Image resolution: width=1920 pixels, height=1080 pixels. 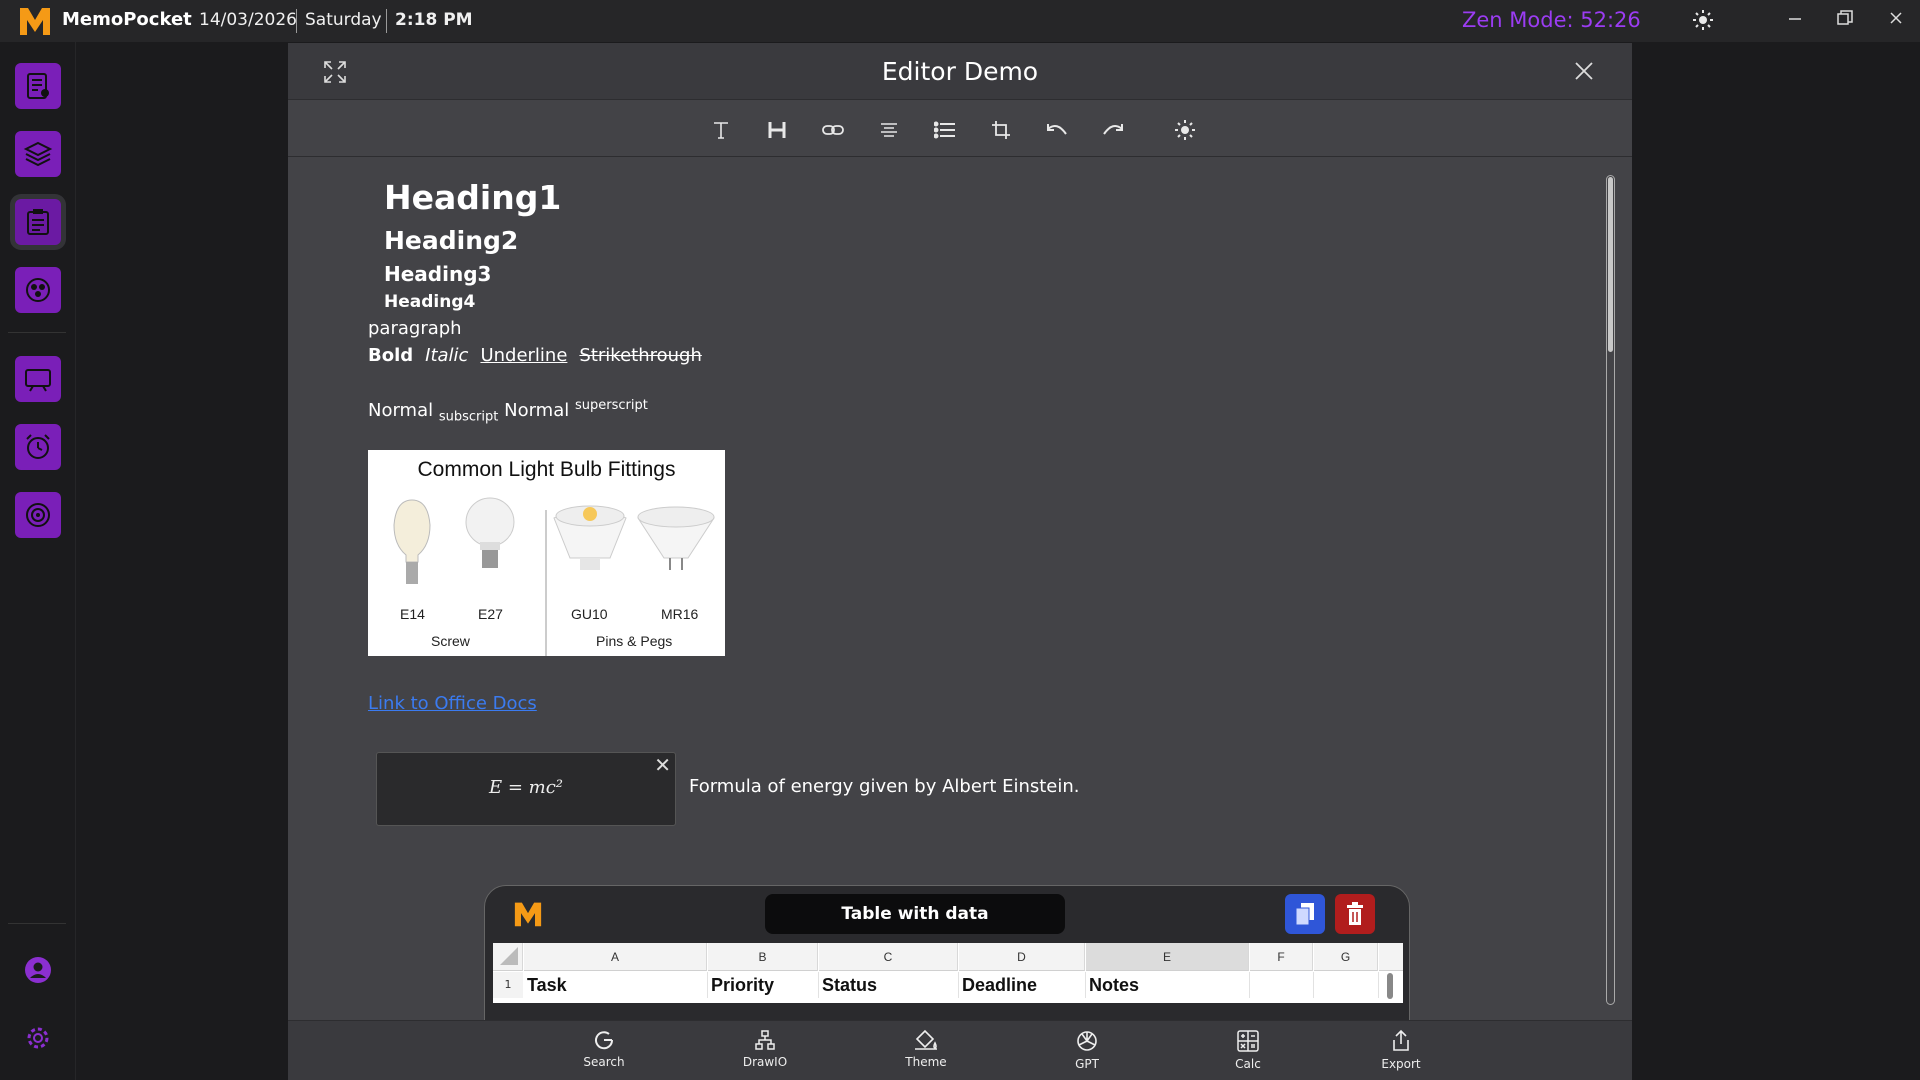 I want to click on theme-label: Theme, so click(x=926, y=1062).